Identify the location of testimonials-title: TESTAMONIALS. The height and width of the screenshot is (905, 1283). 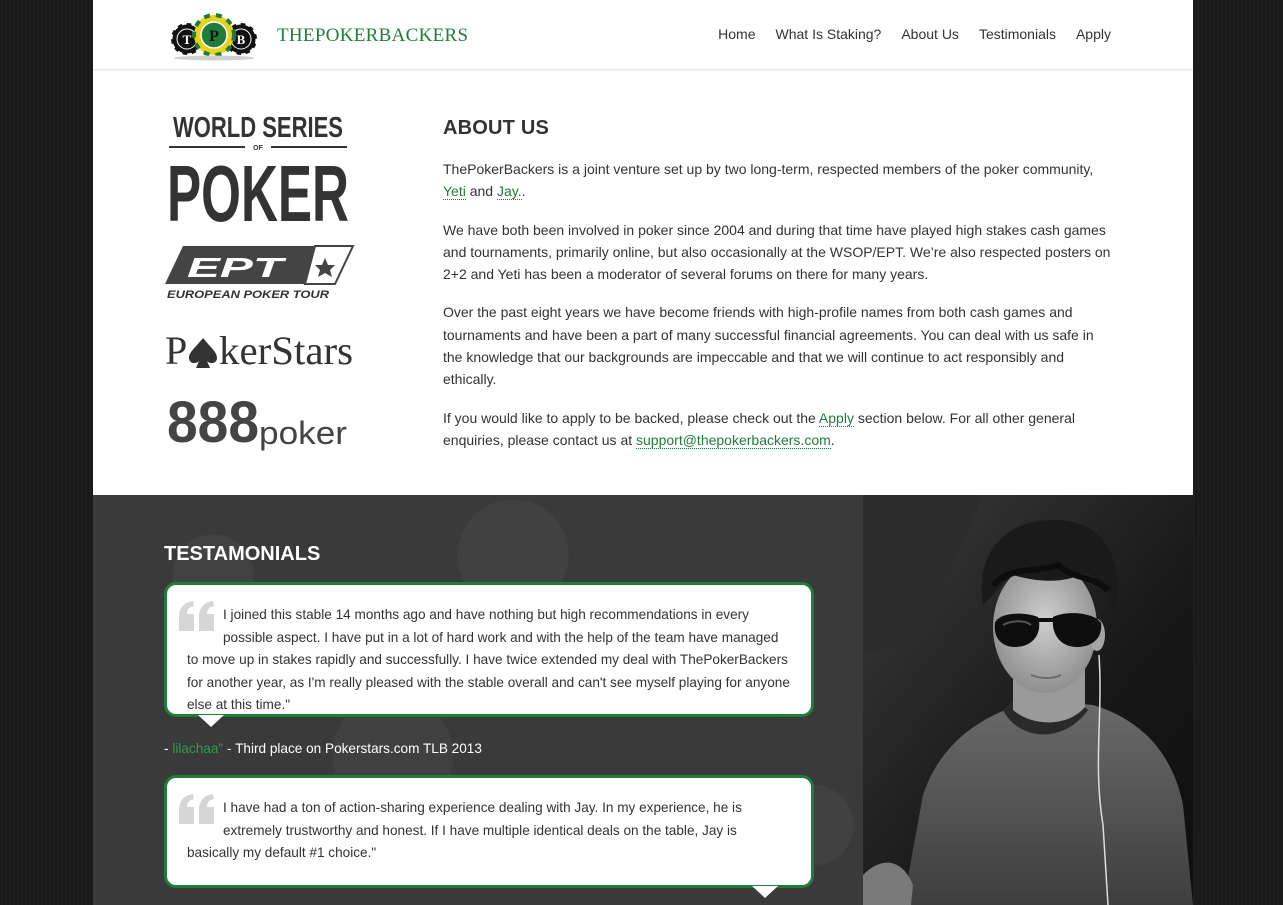
(242, 554).